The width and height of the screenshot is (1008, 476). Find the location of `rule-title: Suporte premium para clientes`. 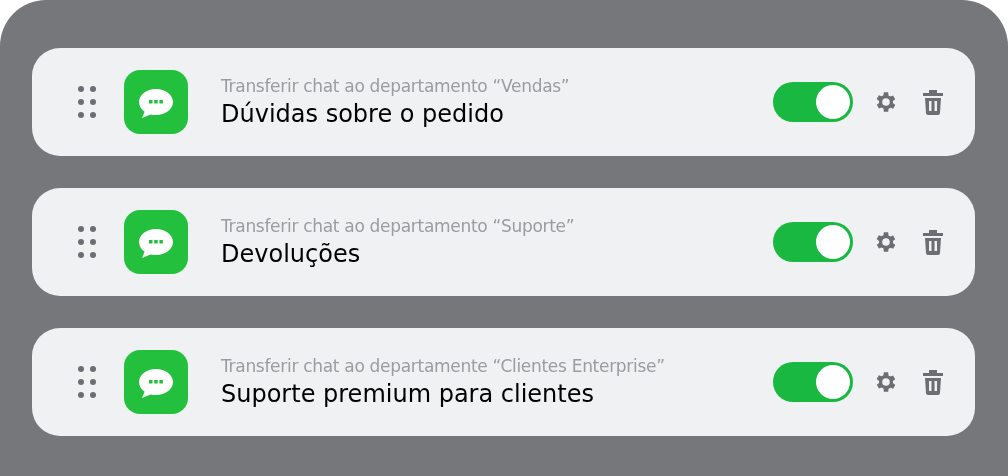

rule-title: Suporte premium para clientes is located at coordinates (408, 394).